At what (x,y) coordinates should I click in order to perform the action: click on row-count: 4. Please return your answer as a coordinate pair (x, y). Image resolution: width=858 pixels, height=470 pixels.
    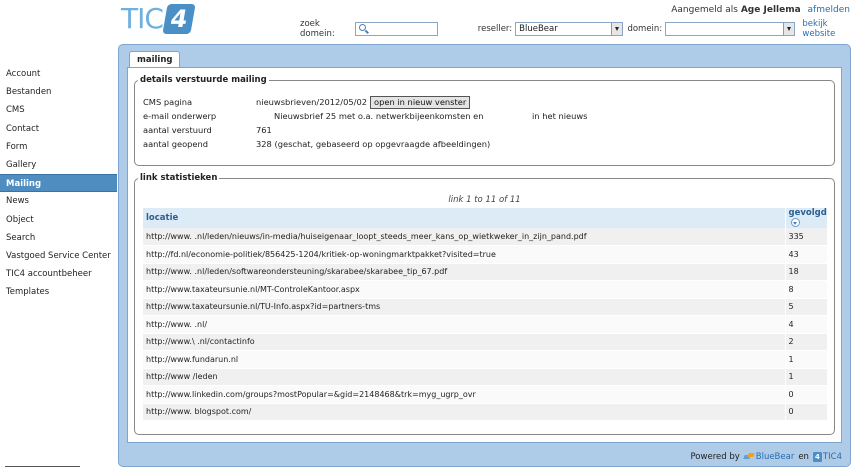
    Looking at the image, I should click on (805, 324).